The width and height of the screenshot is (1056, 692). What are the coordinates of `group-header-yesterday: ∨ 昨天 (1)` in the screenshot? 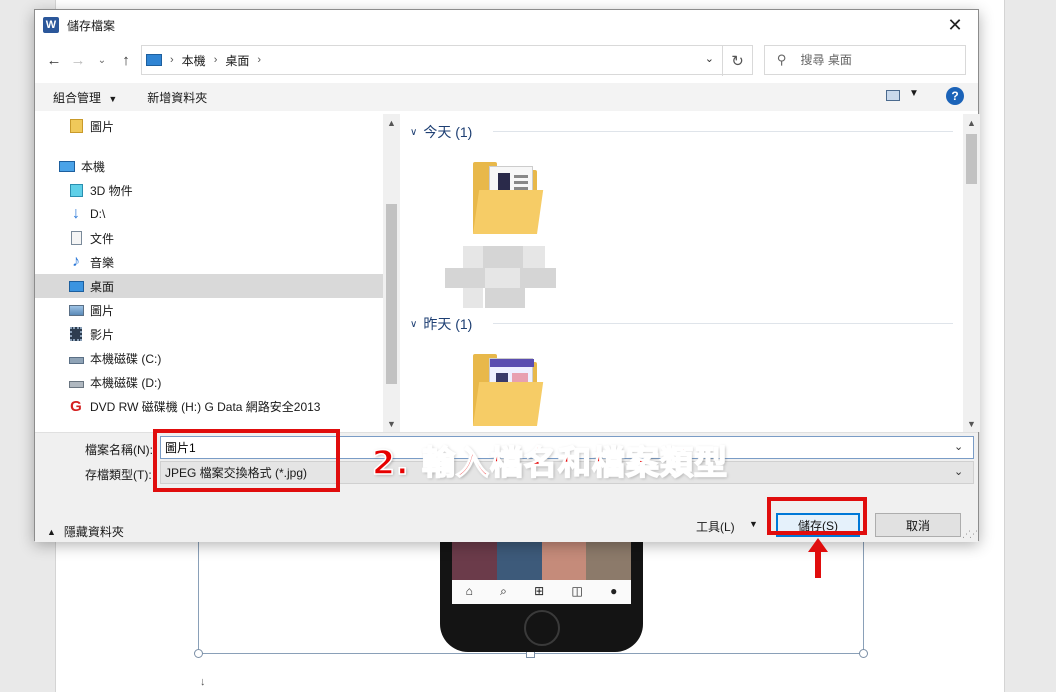 It's located at (441, 324).